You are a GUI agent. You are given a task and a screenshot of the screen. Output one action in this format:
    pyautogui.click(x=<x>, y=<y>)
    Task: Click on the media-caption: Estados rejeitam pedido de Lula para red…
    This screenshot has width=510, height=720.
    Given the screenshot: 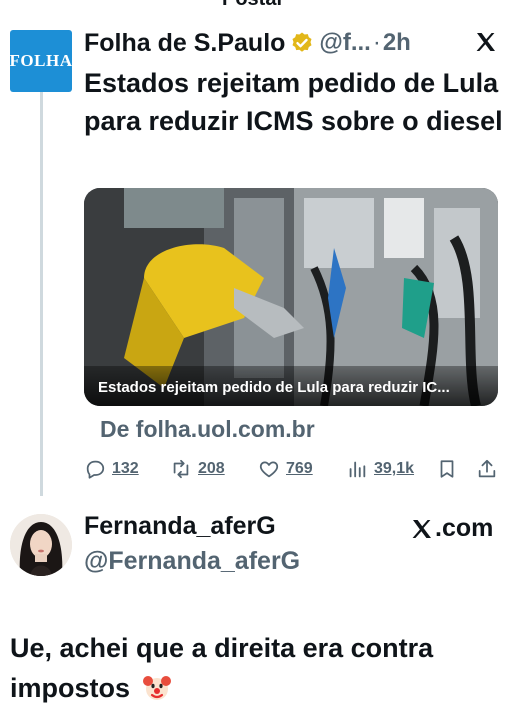 What is the action you would take?
    pyautogui.click(x=274, y=387)
    